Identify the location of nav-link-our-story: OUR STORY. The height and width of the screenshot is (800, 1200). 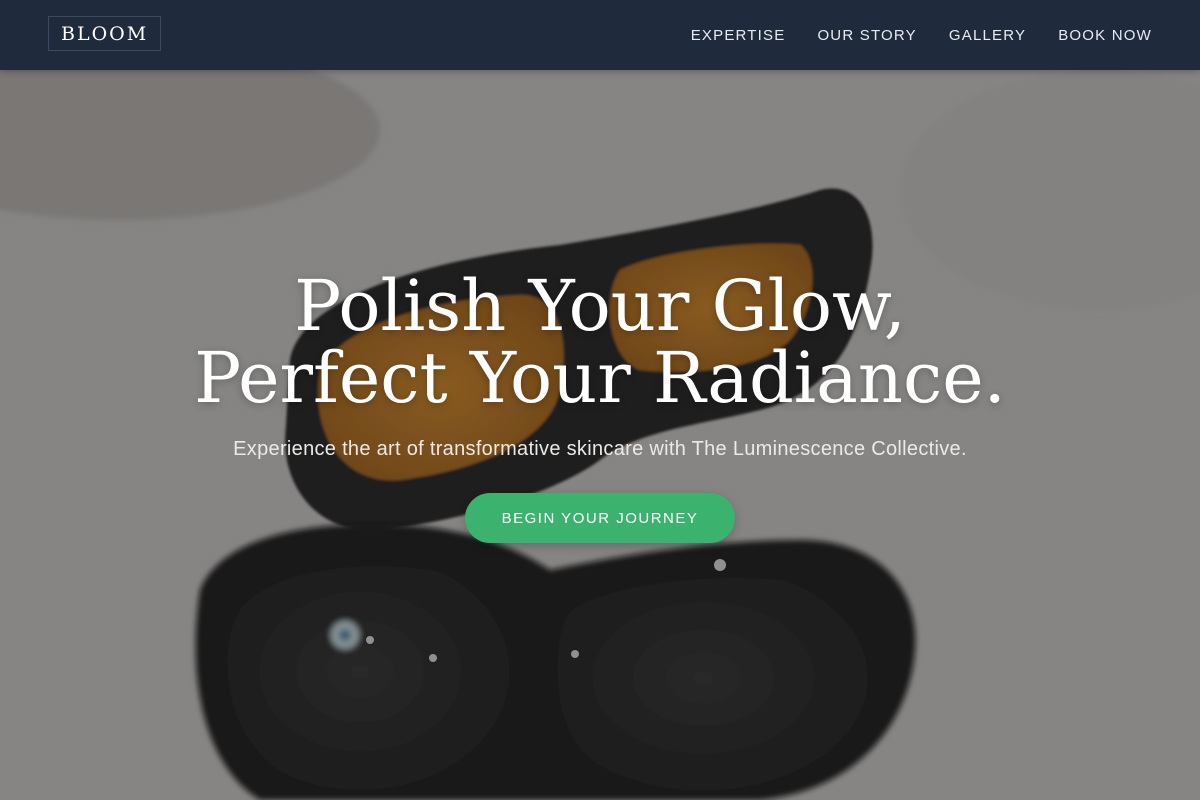
(866, 35).